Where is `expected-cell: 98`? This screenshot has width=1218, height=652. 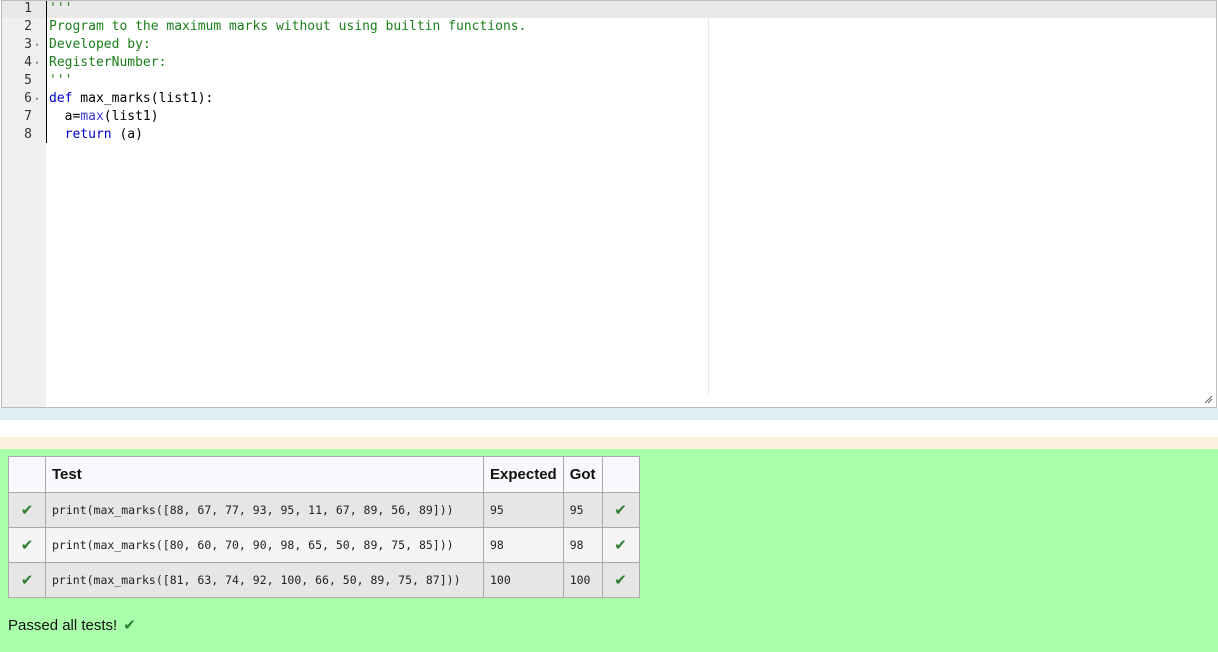
expected-cell: 98 is located at coordinates (523, 545).